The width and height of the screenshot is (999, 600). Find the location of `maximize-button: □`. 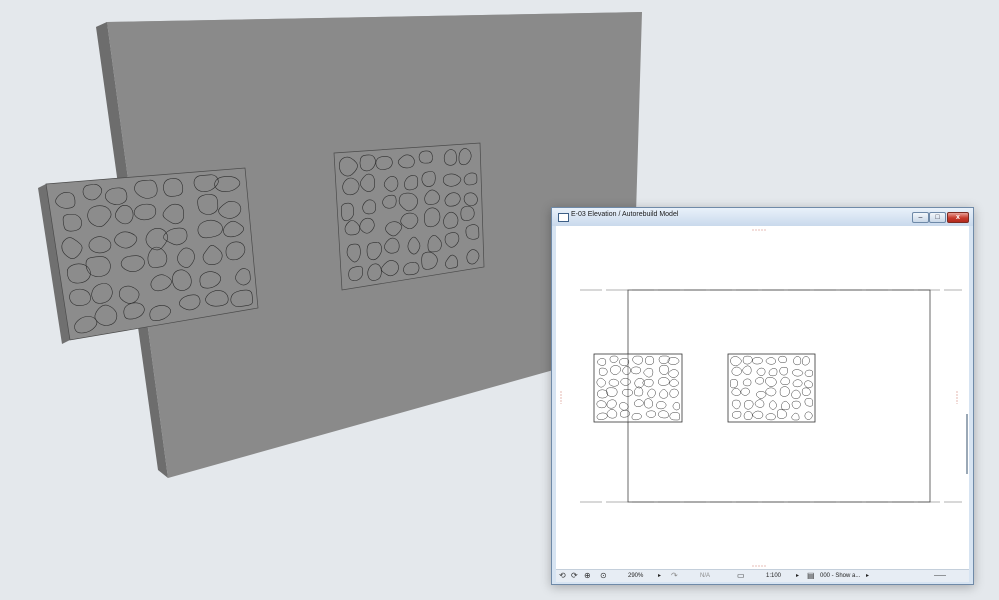

maximize-button: □ is located at coordinates (937, 217).